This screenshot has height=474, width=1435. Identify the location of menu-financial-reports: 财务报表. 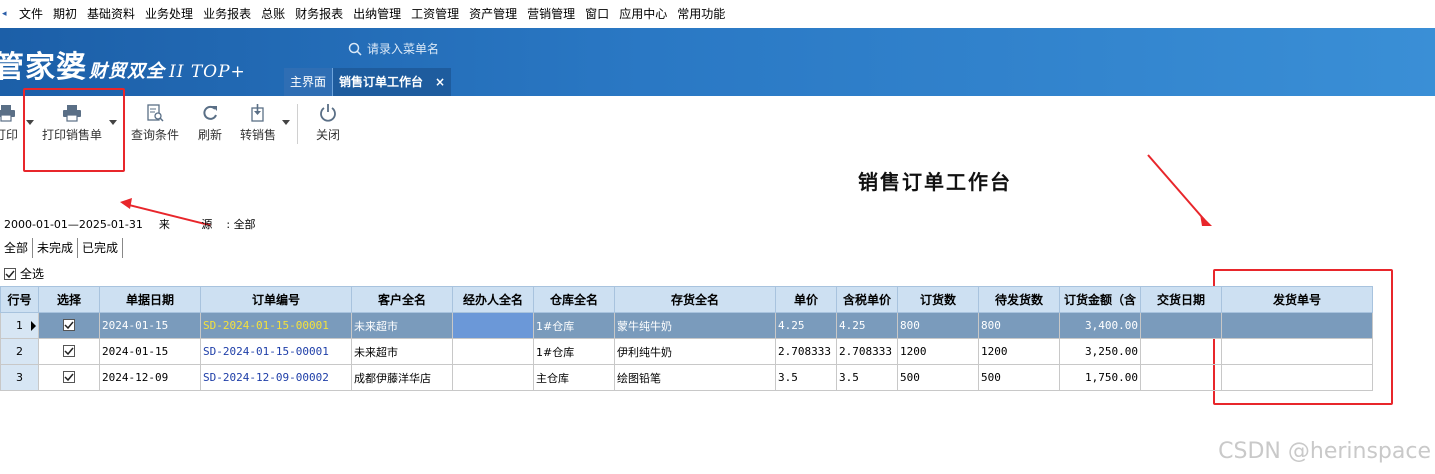
(319, 14).